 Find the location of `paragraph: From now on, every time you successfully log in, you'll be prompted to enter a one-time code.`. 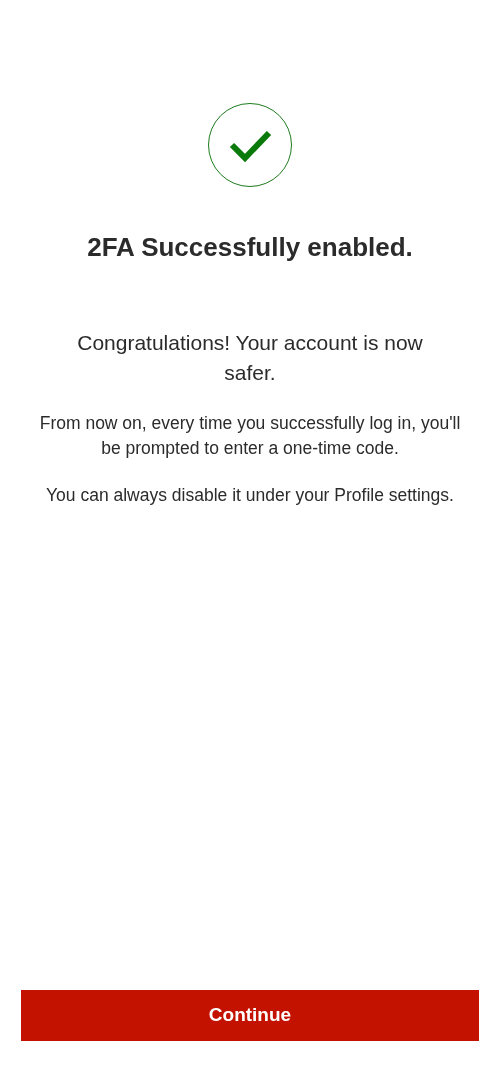

paragraph: From now on, every time you successfully log in, you'll be prompted to enter a one-time code. is located at coordinates (250, 436).